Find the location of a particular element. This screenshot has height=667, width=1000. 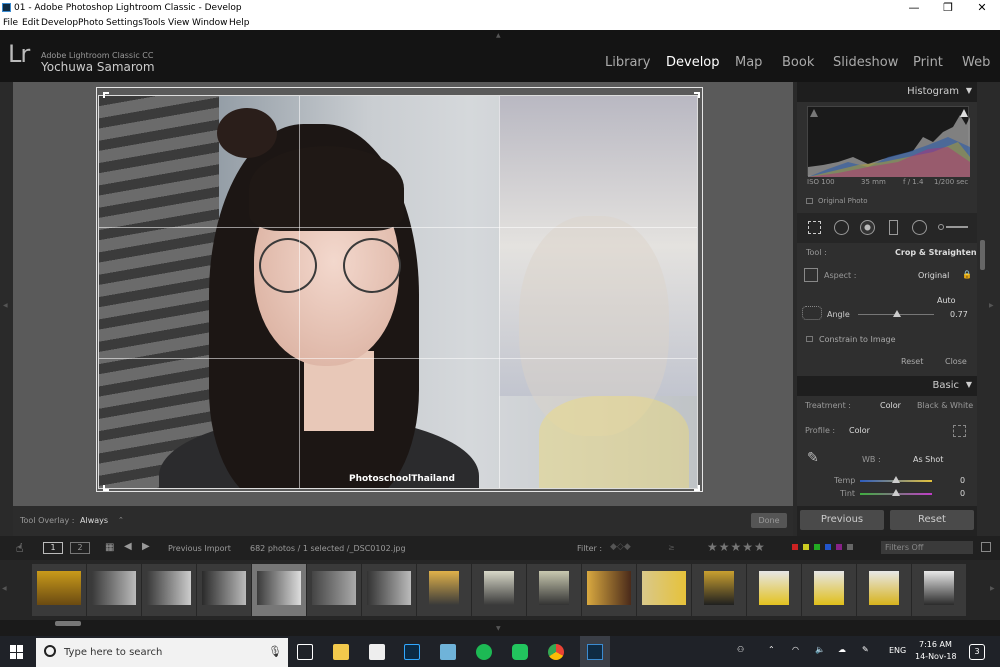

menu-help: Help is located at coordinates (239, 23).